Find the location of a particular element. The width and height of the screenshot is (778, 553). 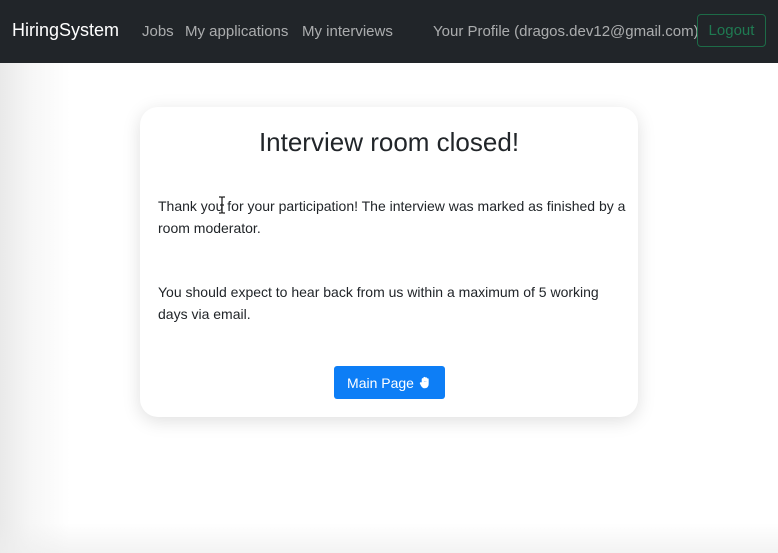

card-title: Interview room closed! is located at coordinates (389, 142).